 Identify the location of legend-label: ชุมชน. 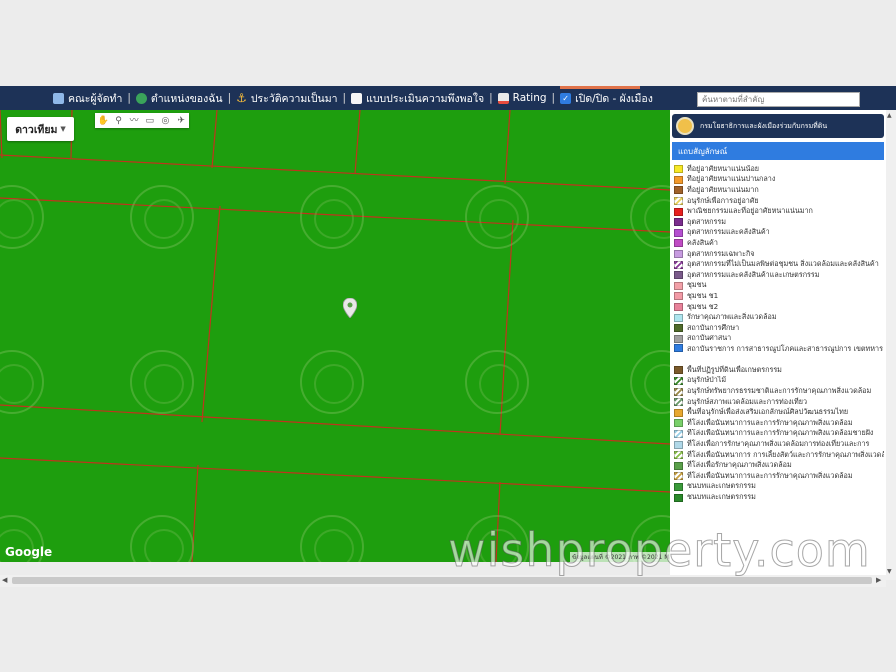
(697, 285).